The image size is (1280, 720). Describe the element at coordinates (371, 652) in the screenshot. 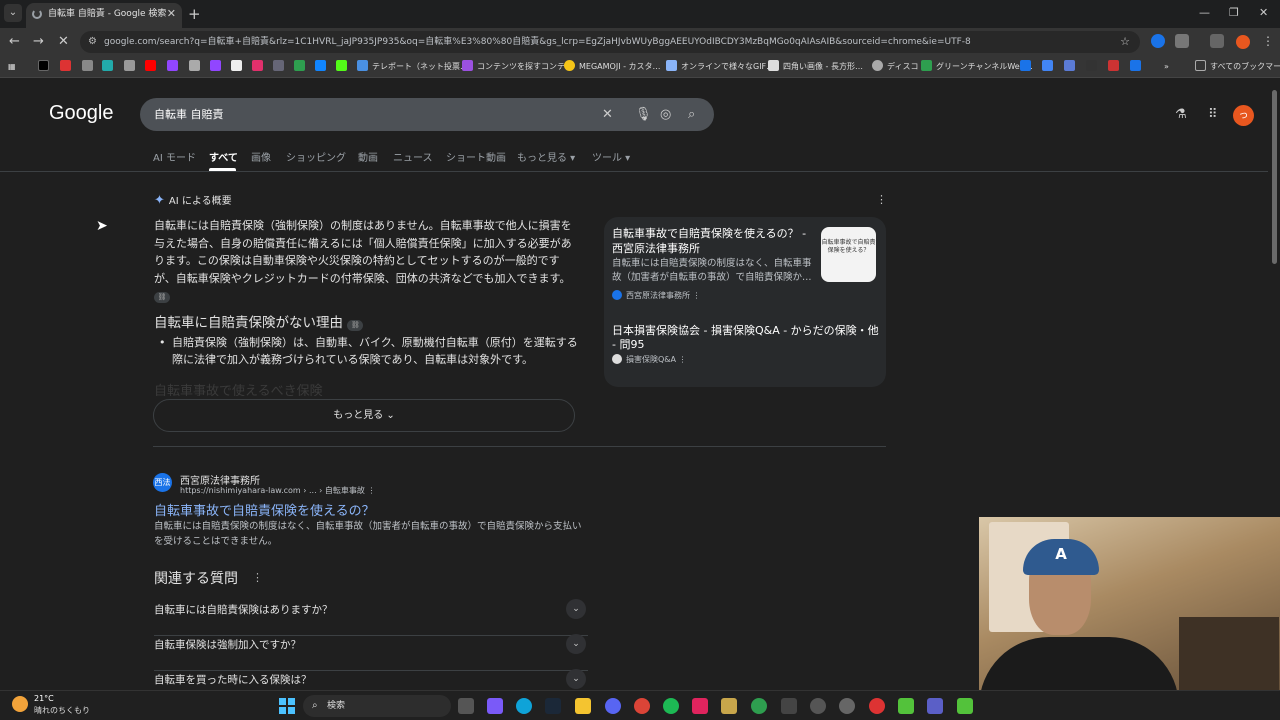

I see `related-question: 自転車保険は強制加入ですか？ ⌄` at that location.